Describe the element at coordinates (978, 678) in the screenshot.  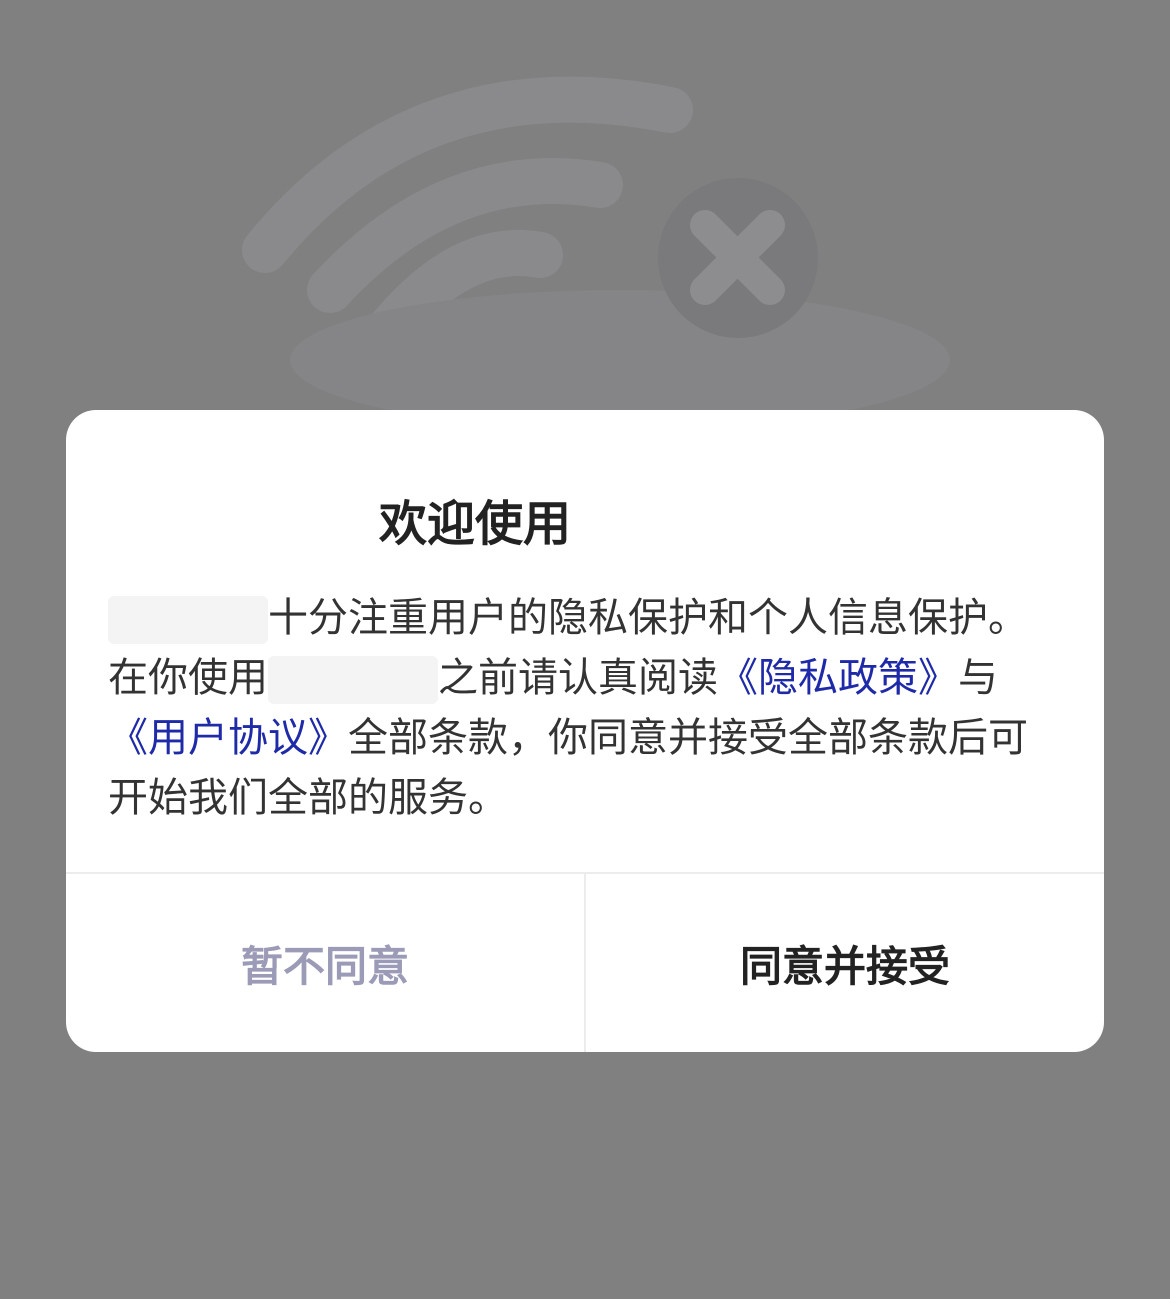
I see `body-connector: 与` at that location.